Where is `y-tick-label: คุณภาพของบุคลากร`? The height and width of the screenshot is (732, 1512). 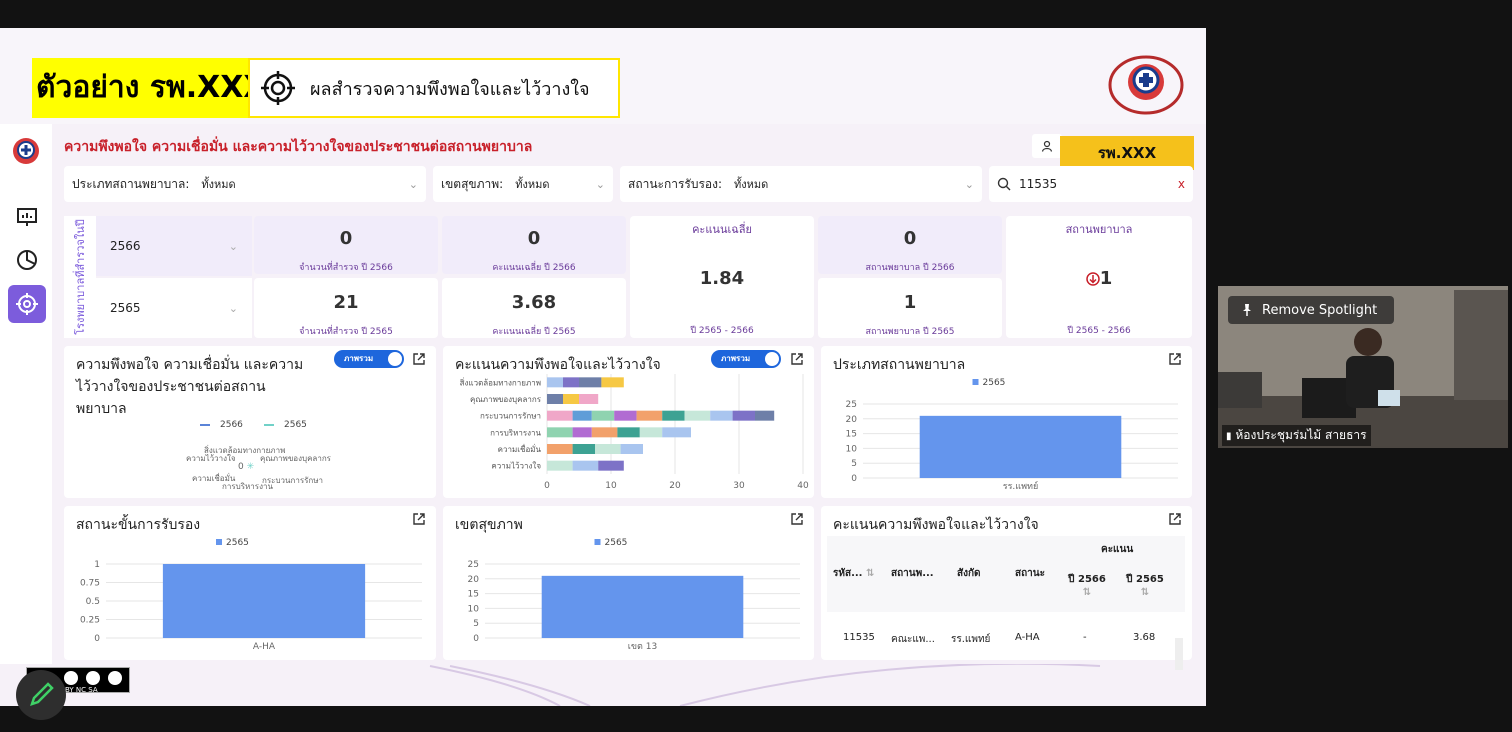 y-tick-label: คุณภาพของบุคลากร is located at coordinates (506, 399).